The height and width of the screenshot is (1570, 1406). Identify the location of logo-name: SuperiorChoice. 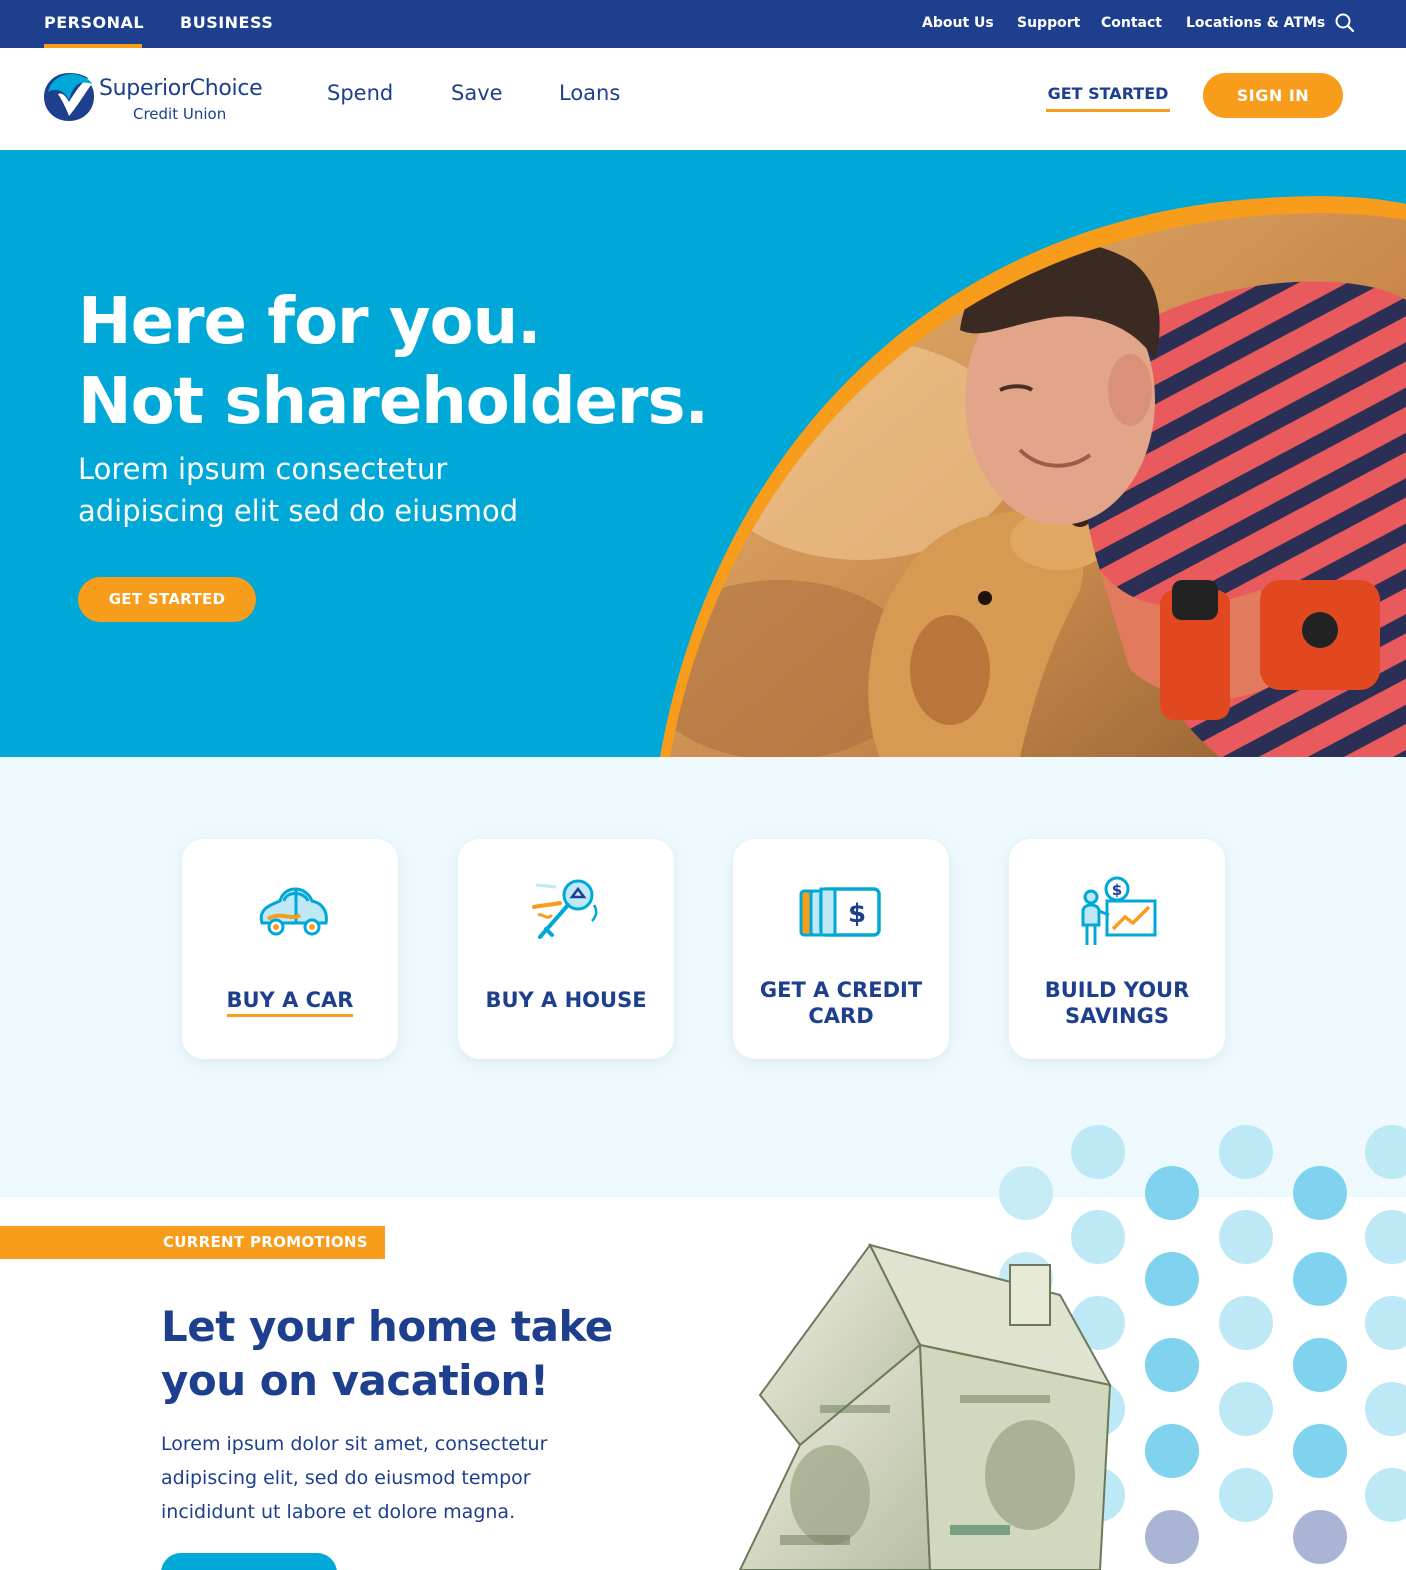
(181, 88).